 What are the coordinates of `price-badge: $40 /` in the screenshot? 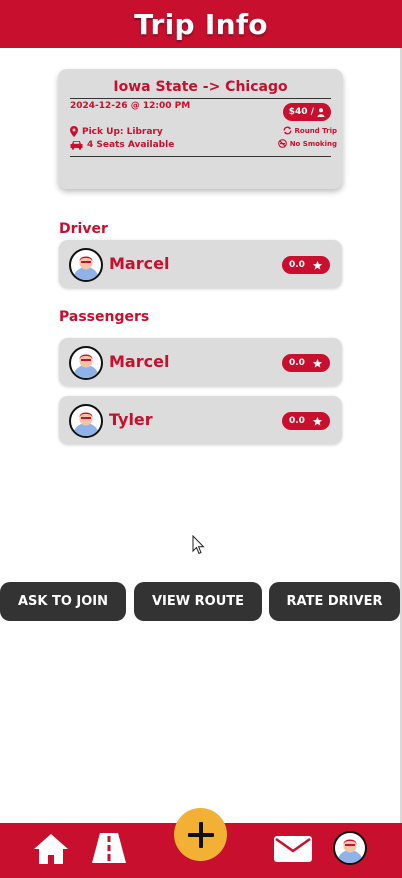 It's located at (306, 112).